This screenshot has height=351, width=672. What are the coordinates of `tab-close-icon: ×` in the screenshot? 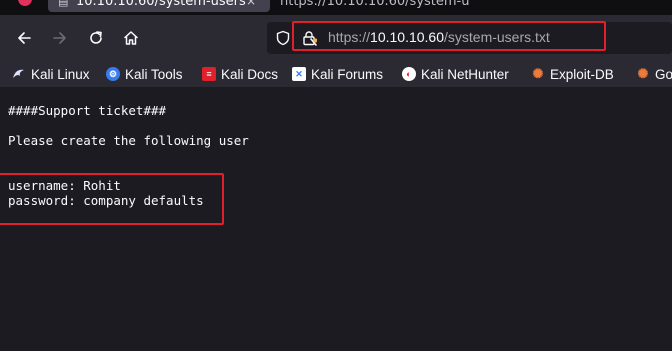 It's located at (251, 4).